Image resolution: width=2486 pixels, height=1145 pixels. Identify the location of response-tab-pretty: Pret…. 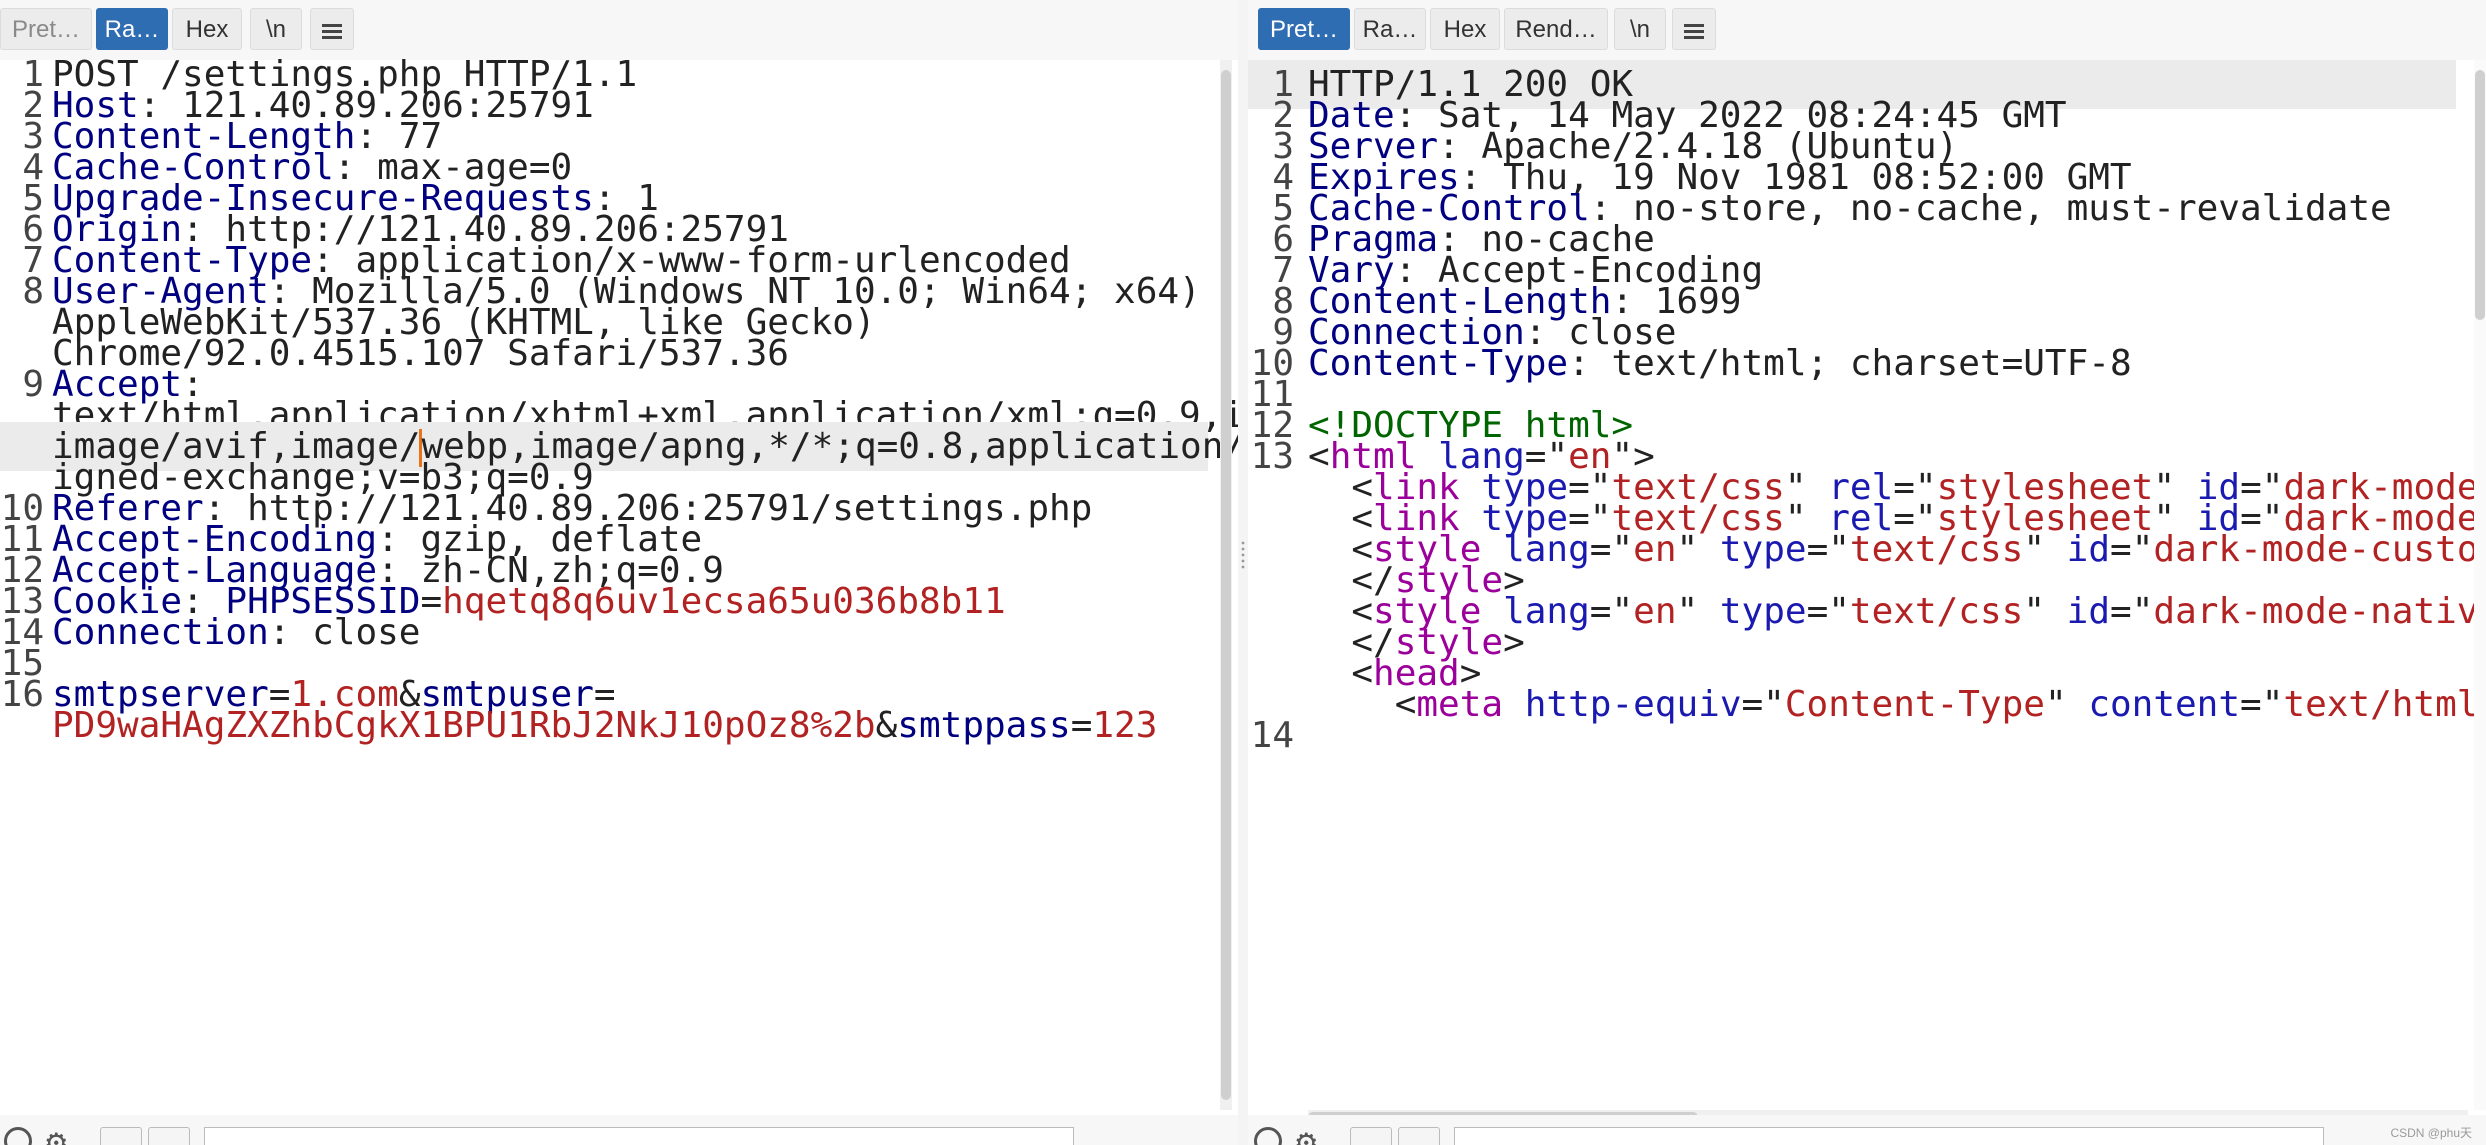
(1304, 29).